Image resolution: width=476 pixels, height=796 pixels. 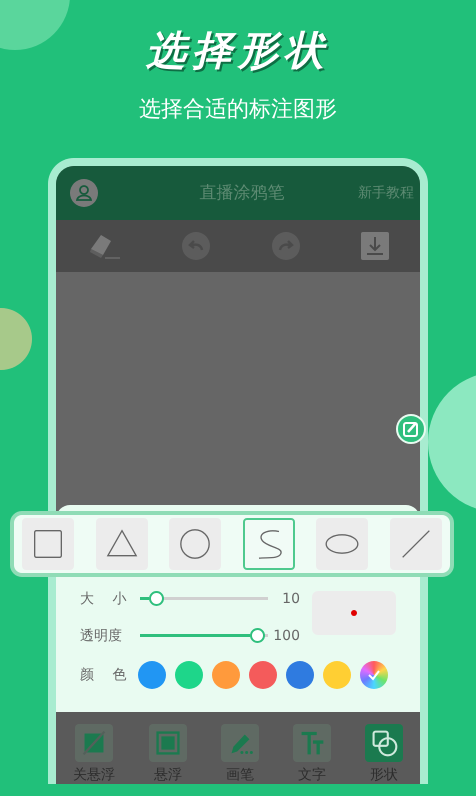 I want to click on avatar-icon, so click(x=84, y=192).